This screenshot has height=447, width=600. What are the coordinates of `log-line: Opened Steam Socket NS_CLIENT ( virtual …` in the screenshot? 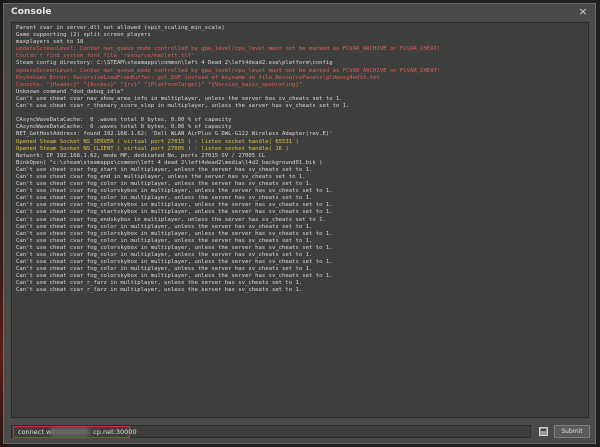 It's located at (152, 148).